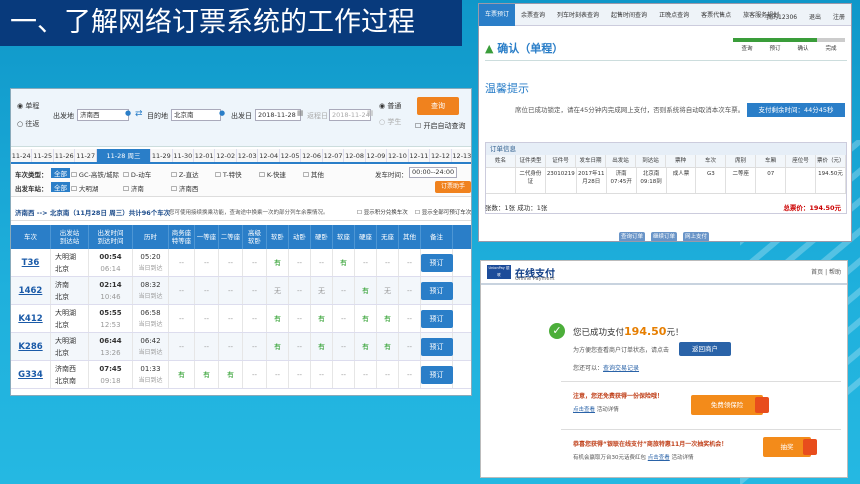  I want to click on date-tab: 12-06, so click(312, 155).